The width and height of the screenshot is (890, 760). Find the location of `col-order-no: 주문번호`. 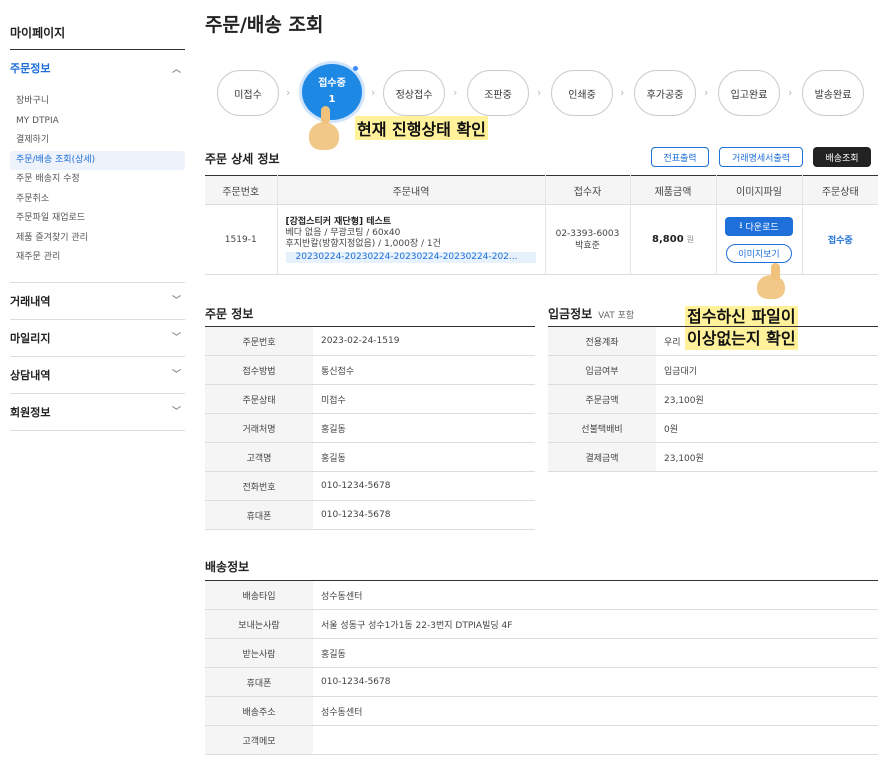

col-order-no: 주문번호 is located at coordinates (241, 190).